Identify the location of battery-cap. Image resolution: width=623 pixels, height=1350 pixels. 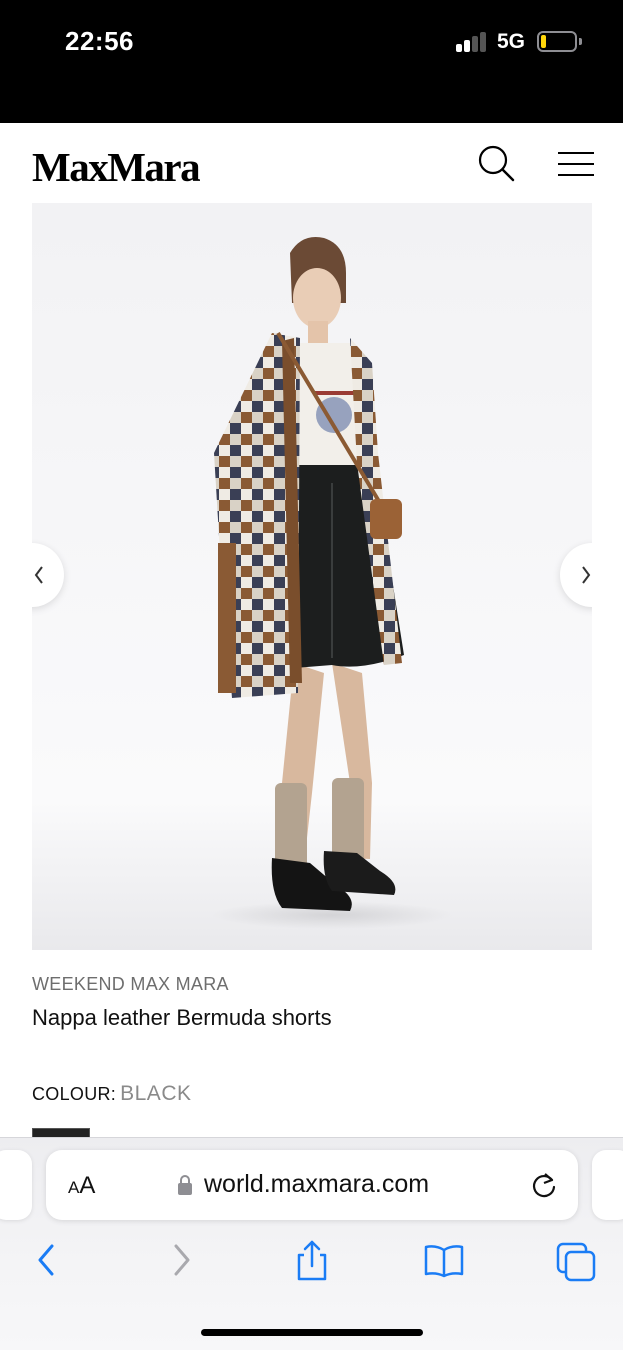
(580, 41).